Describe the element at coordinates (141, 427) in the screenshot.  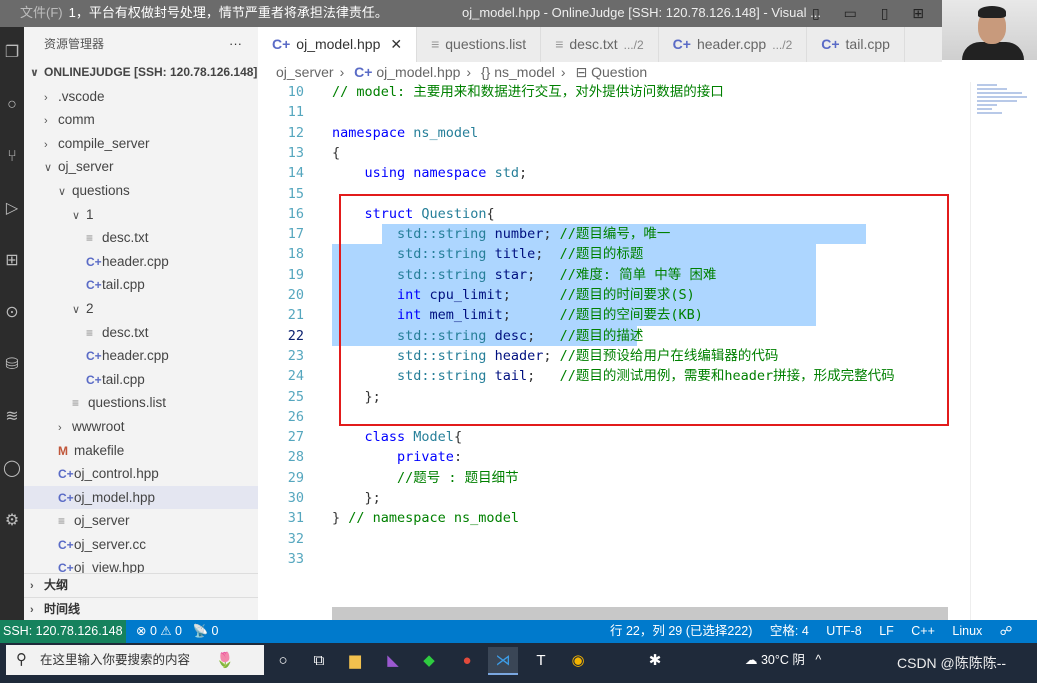
I see `tree-item: › wwwroot` at that location.